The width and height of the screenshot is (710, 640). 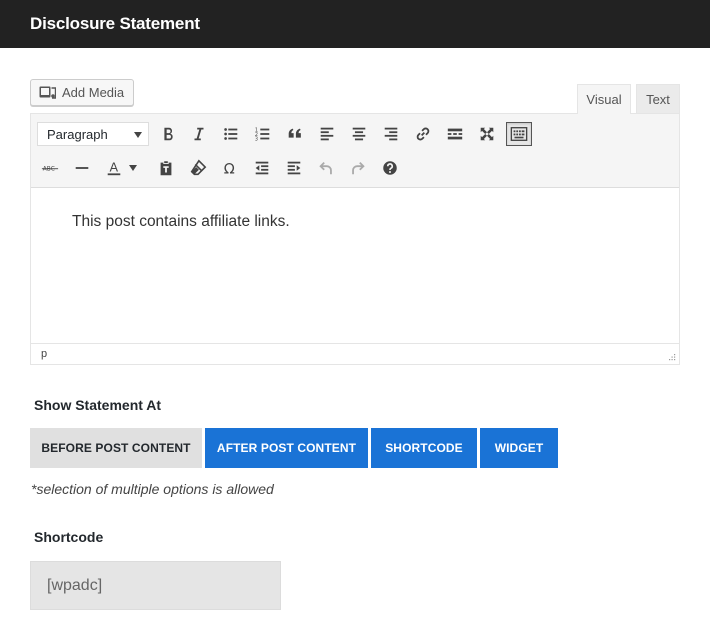 I want to click on blockquote-button, so click(x=295, y=134).